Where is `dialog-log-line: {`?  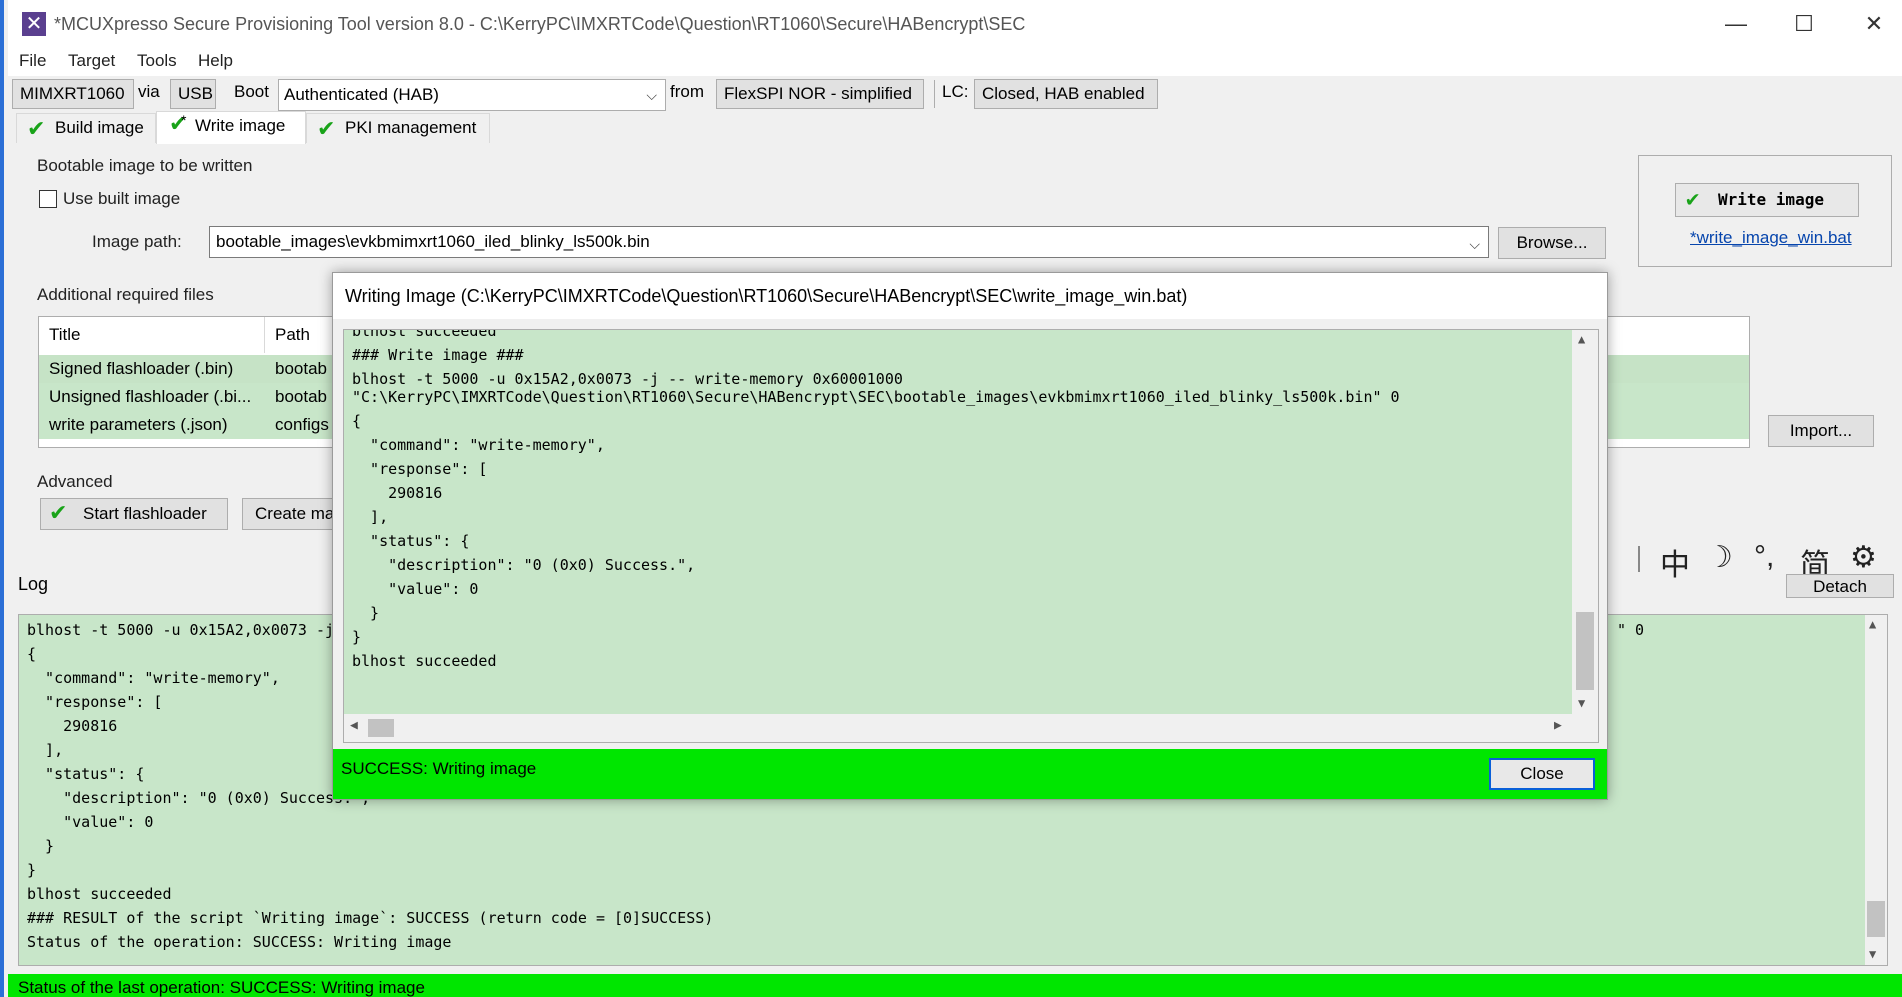
dialog-log-line: { is located at coordinates (357, 421).